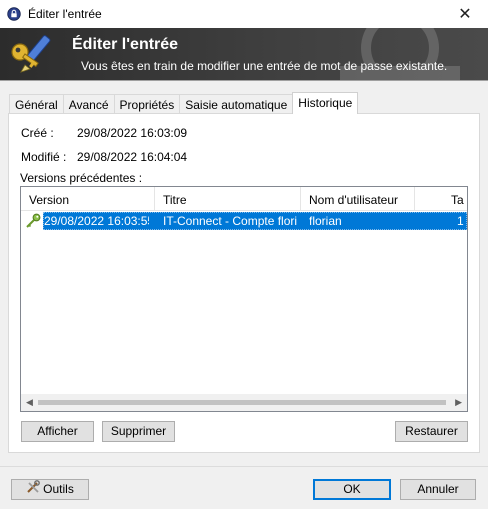  I want to click on versions-label: Versions précédentes :, so click(81, 178).